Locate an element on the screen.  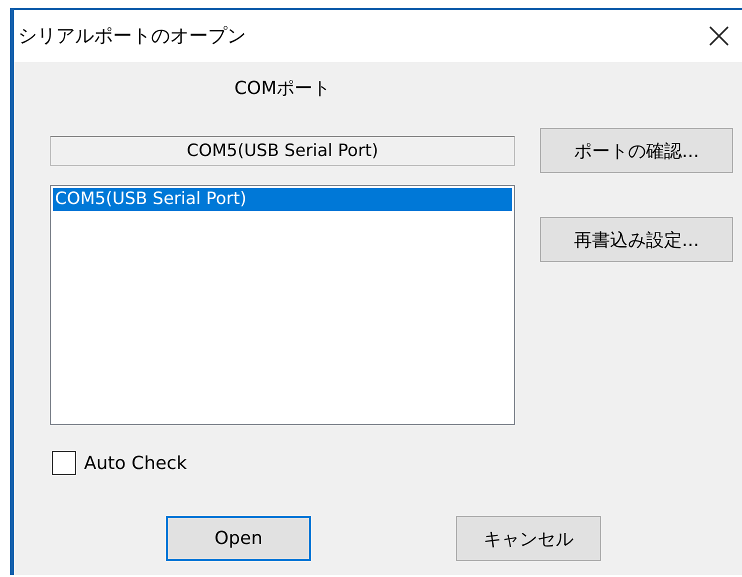
current-port-field: COM5(USB Serial Port) is located at coordinates (282, 151).